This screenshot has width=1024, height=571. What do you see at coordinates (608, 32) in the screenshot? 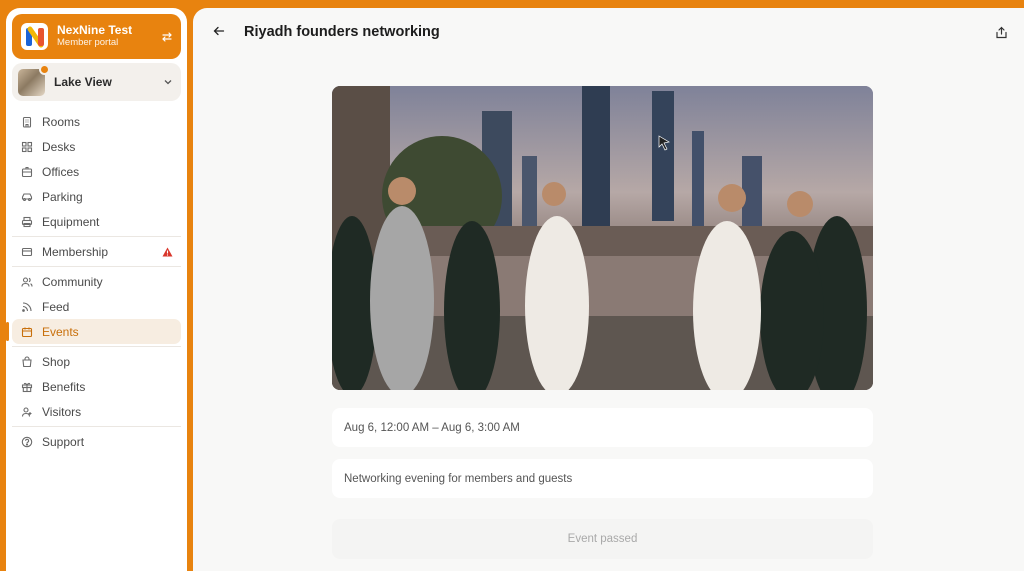
I see `page-header: Riyadh founders networking` at bounding box center [608, 32].